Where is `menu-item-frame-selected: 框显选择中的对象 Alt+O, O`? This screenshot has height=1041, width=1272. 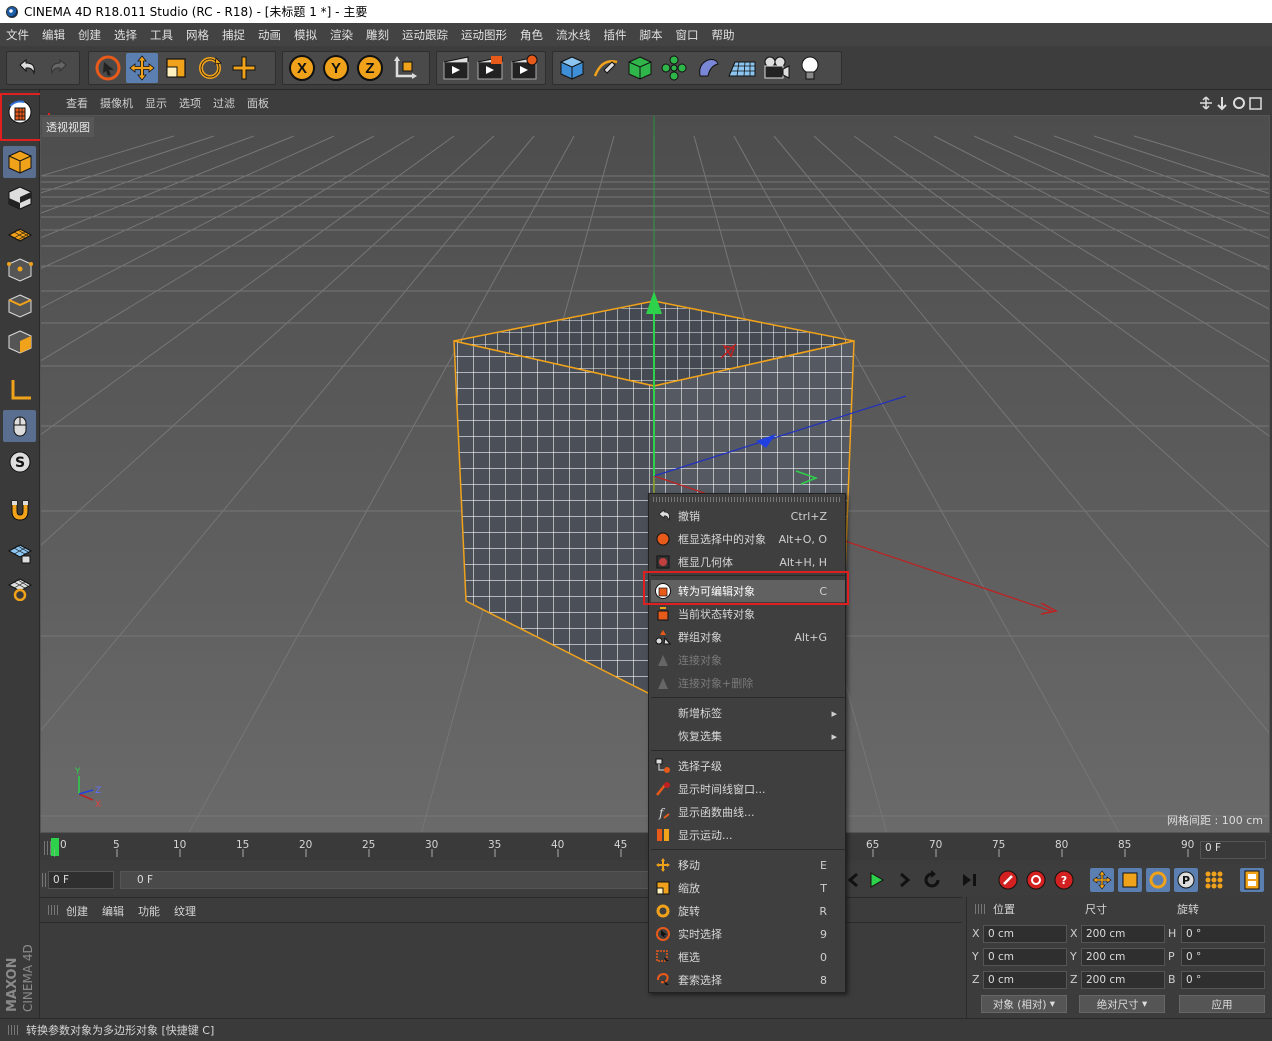 menu-item-frame-selected: 框显选择中的对象 Alt+O, O is located at coordinates (748, 539).